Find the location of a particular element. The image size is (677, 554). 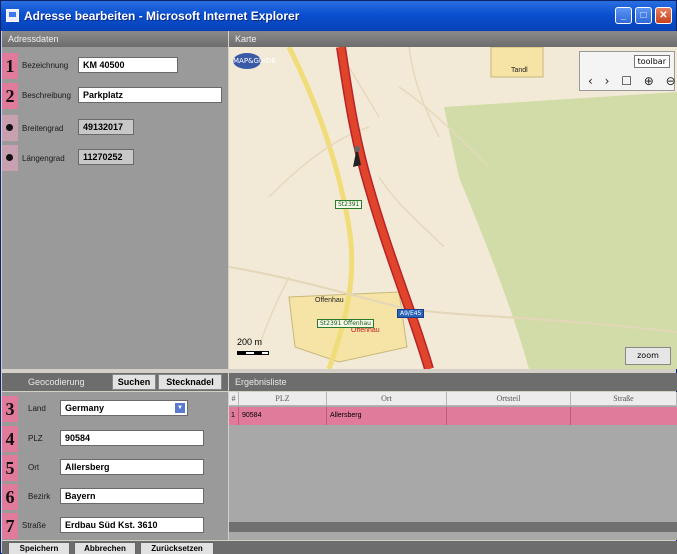

cell-ortsteil is located at coordinates (509, 416).